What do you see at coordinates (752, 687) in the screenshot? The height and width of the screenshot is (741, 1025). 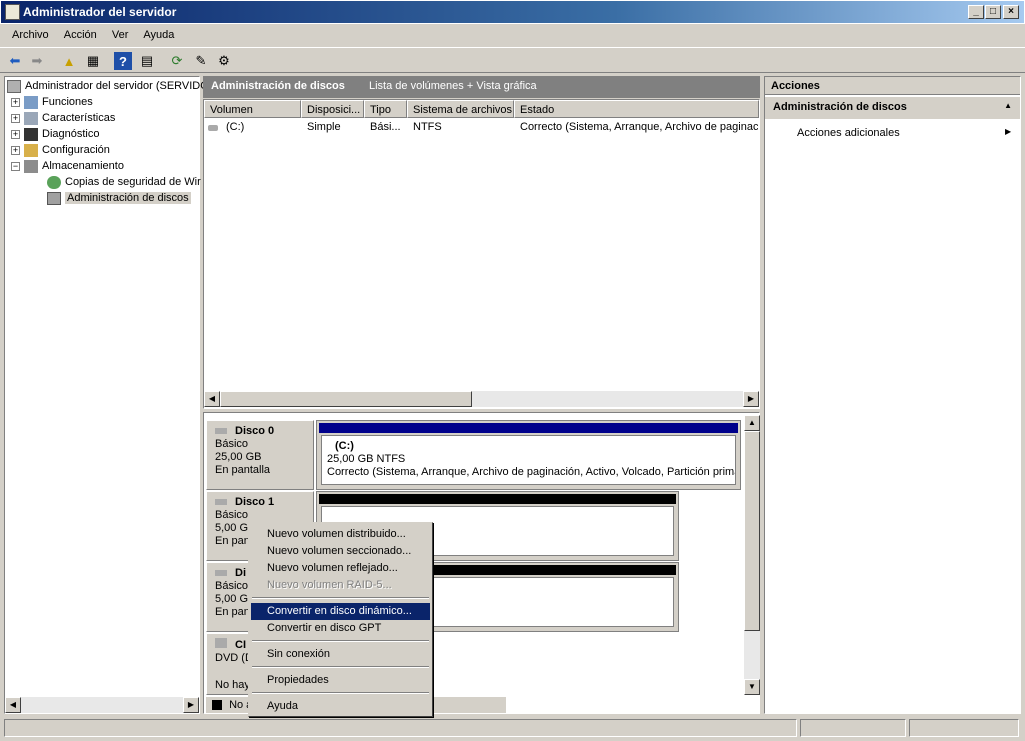 I see `scroll-down-icon: ▼` at bounding box center [752, 687].